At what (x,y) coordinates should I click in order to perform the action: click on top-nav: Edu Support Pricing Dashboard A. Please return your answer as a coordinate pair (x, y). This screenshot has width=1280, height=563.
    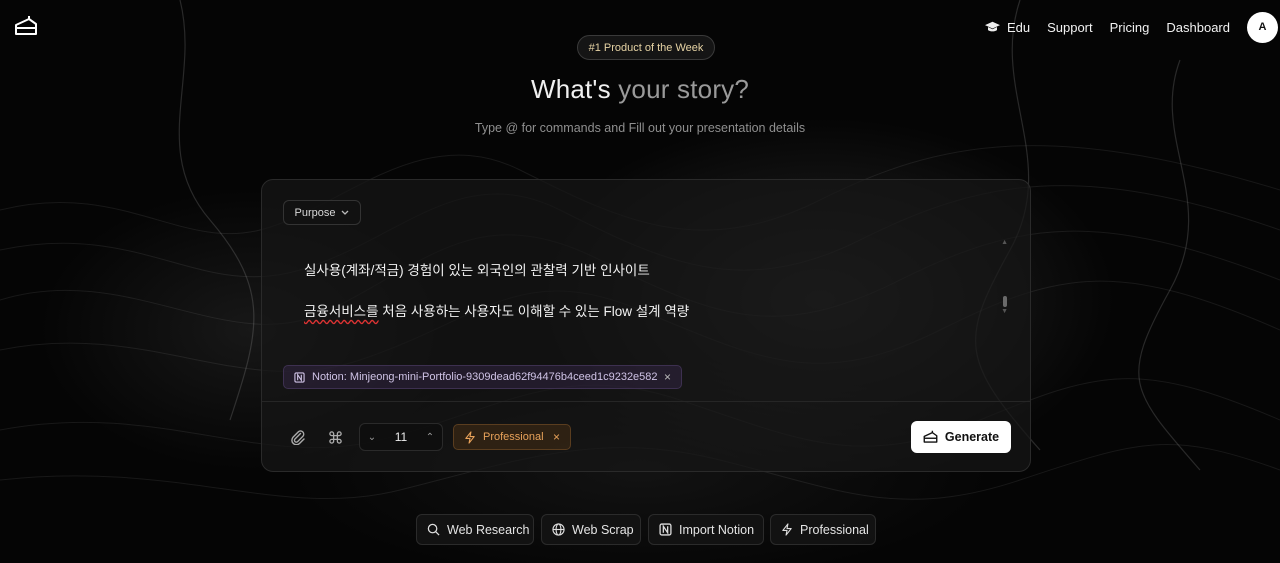
    Looking at the image, I should click on (1132, 27).